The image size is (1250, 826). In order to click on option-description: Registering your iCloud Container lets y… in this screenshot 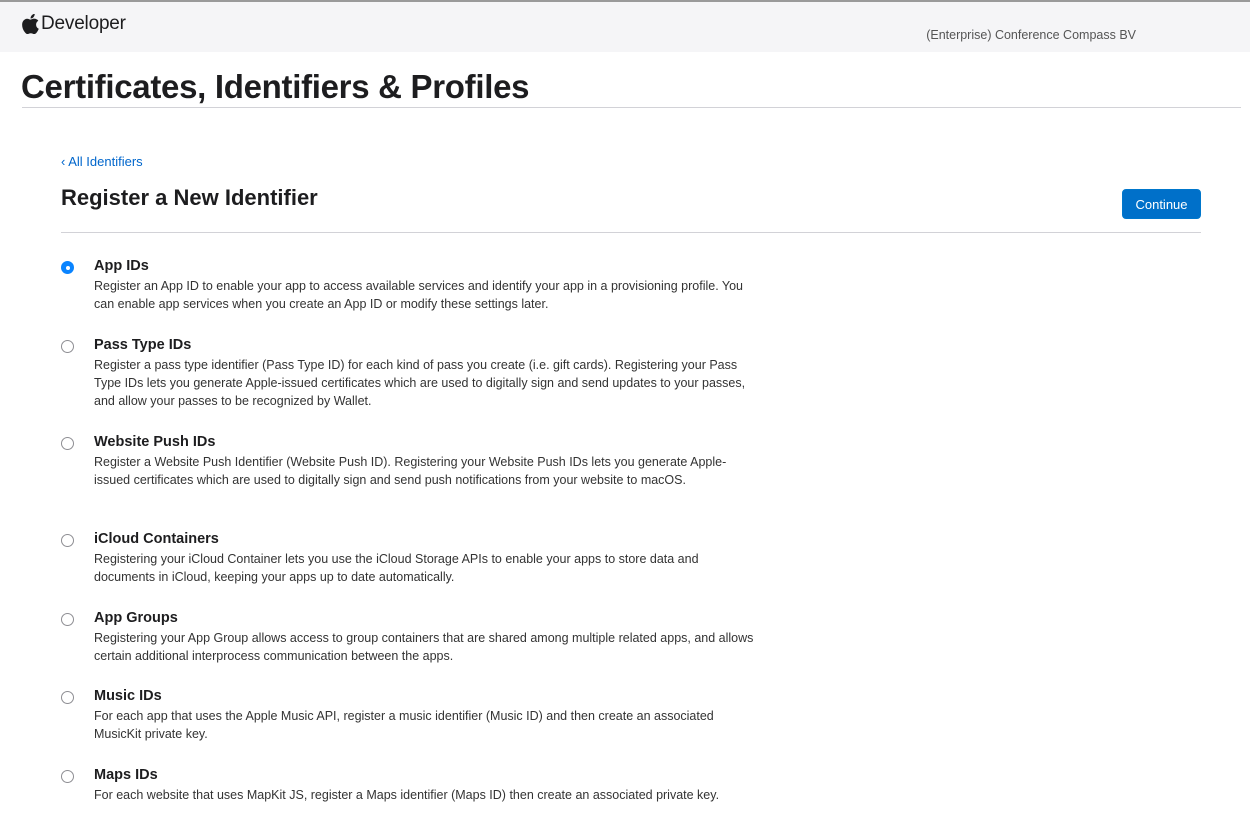, I will do `click(396, 568)`.